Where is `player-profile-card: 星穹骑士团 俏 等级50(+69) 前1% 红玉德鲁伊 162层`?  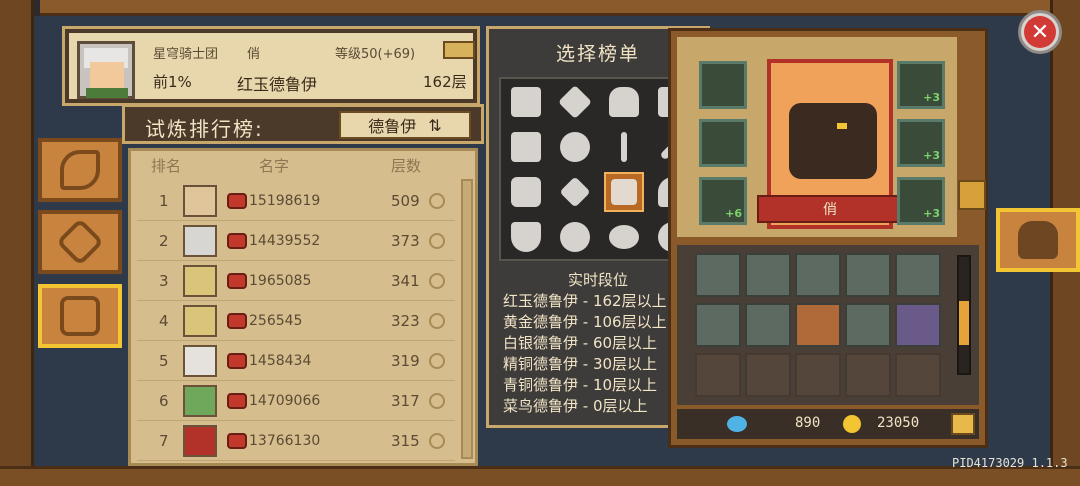
player-profile-card: 星穹骑士团 俏 等级50(+69) 前1% 红玉德鲁伊 162层 is located at coordinates (271, 66).